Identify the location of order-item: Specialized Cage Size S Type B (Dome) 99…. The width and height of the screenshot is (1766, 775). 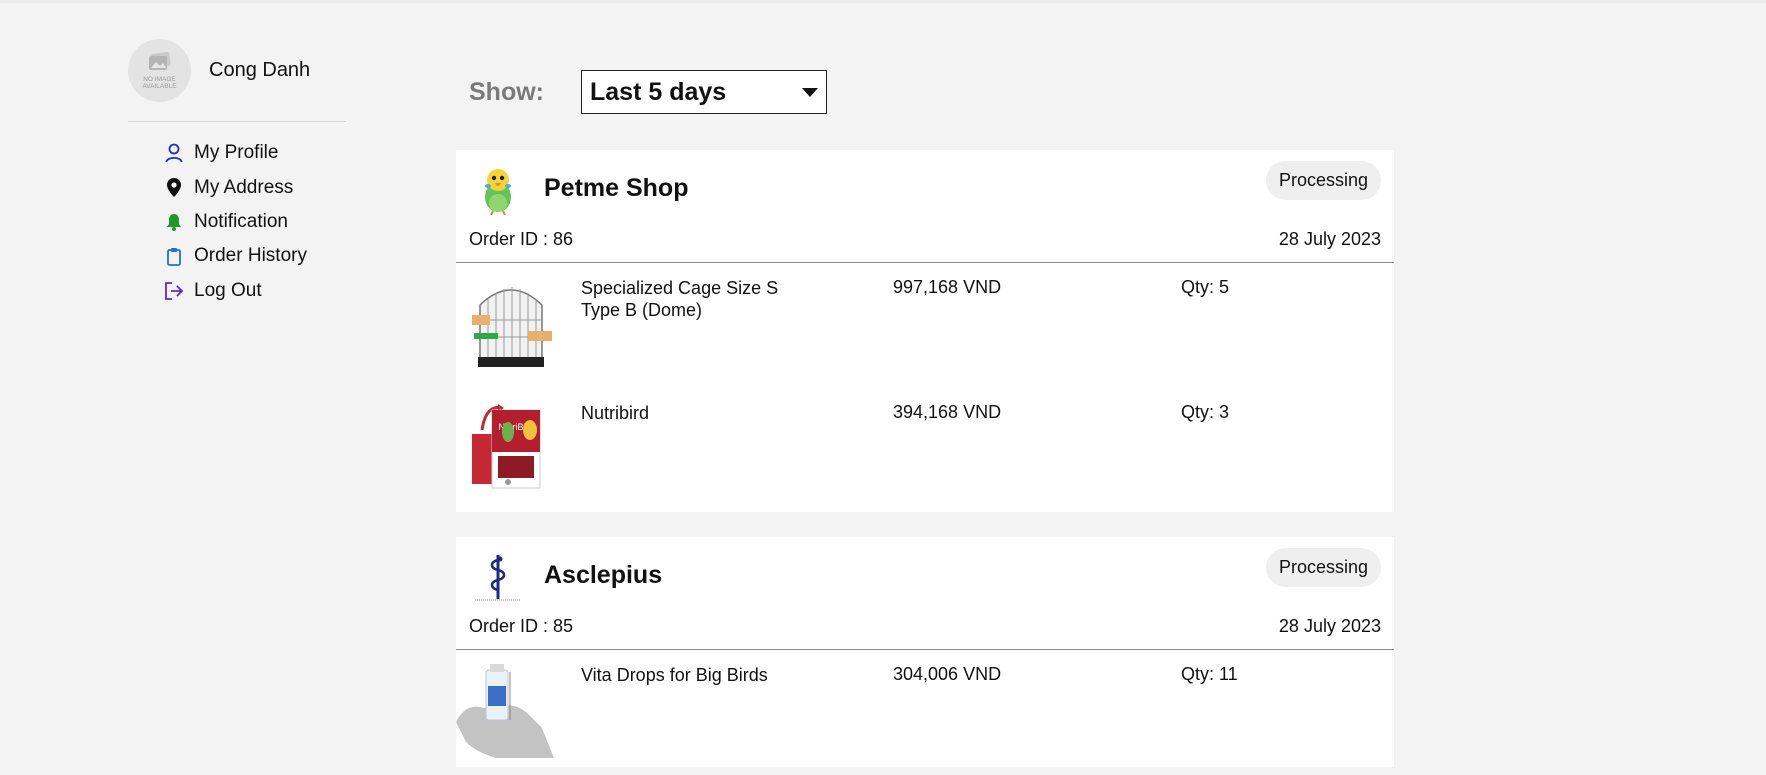
(925, 325).